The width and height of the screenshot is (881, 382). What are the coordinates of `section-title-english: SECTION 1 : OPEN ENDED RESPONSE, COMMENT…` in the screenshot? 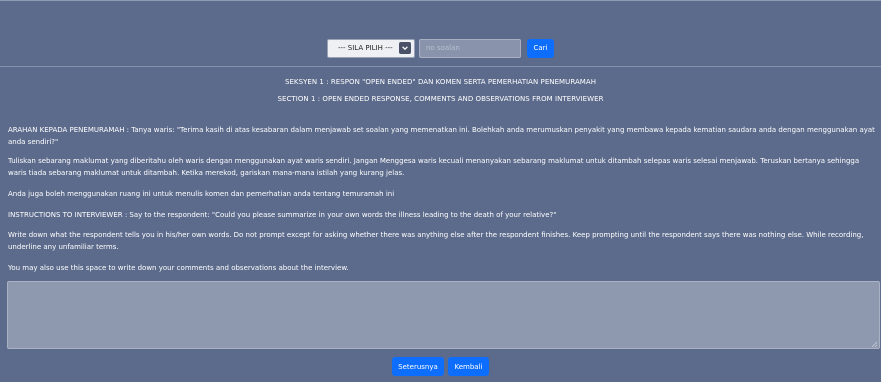 It's located at (440, 99).